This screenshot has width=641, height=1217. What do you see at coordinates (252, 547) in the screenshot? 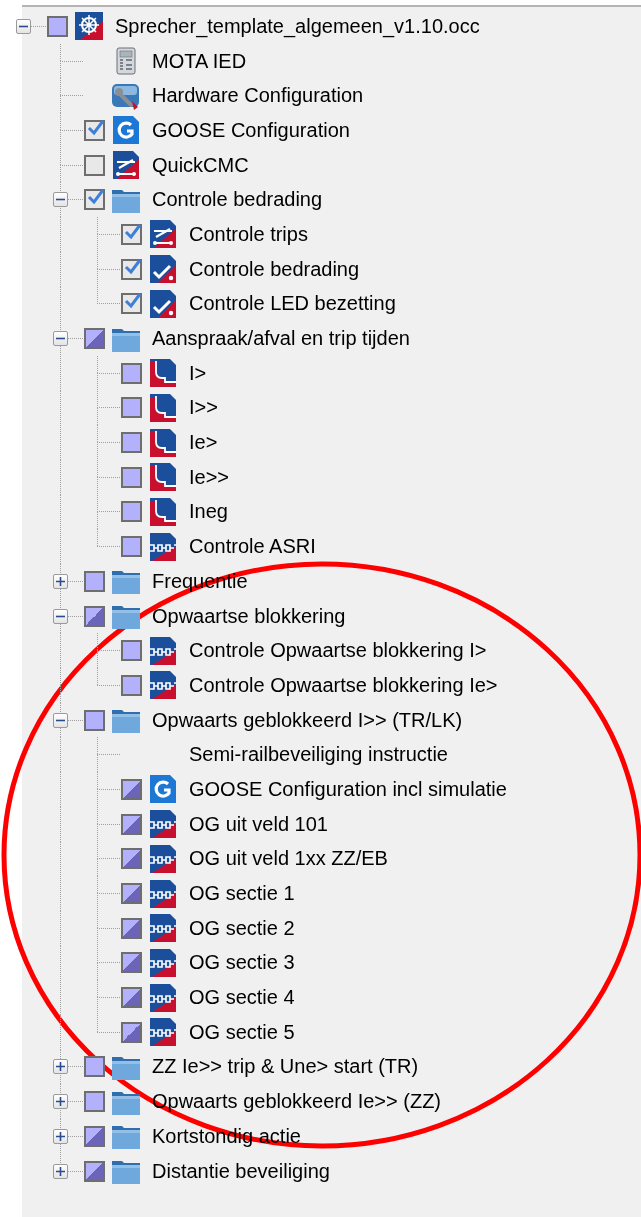
I see `tree-item-label: Controle ASRI` at bounding box center [252, 547].